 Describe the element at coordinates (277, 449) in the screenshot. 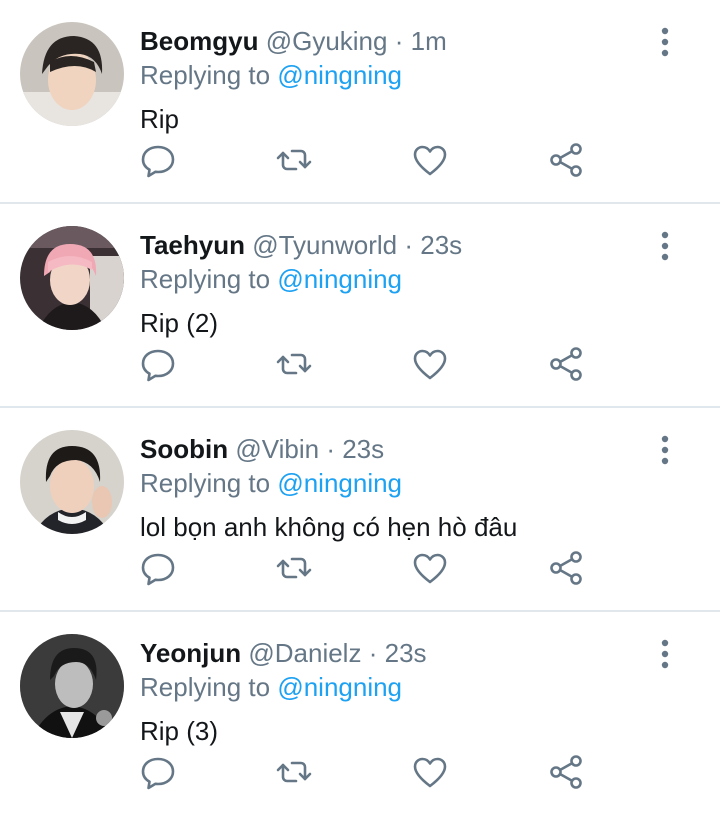

I see `user-handle: @Vibin` at that location.